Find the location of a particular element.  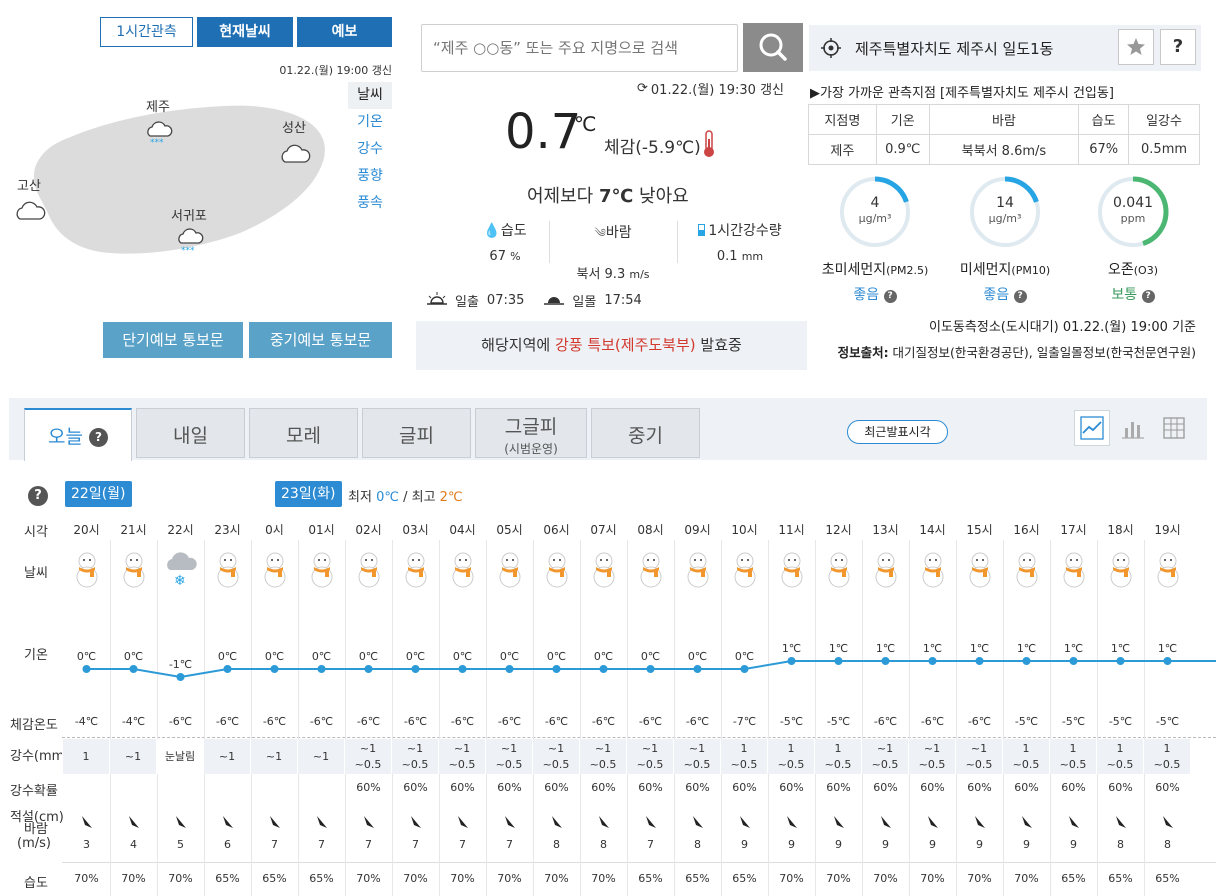

cloud-icon is located at coordinates (30, 211).